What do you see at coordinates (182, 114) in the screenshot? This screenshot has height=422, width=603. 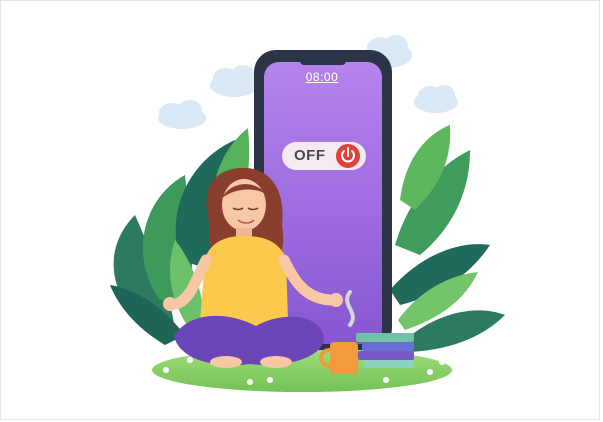 I see `cloud-left` at bounding box center [182, 114].